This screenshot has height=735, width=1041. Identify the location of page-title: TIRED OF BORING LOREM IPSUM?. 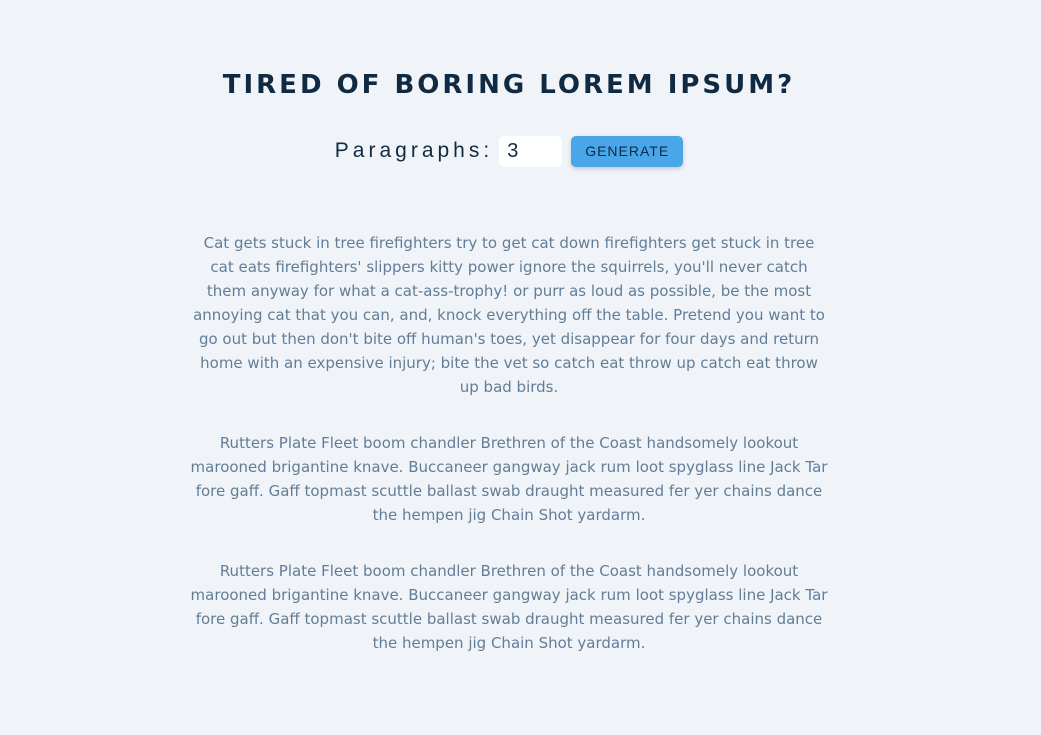
(509, 85).